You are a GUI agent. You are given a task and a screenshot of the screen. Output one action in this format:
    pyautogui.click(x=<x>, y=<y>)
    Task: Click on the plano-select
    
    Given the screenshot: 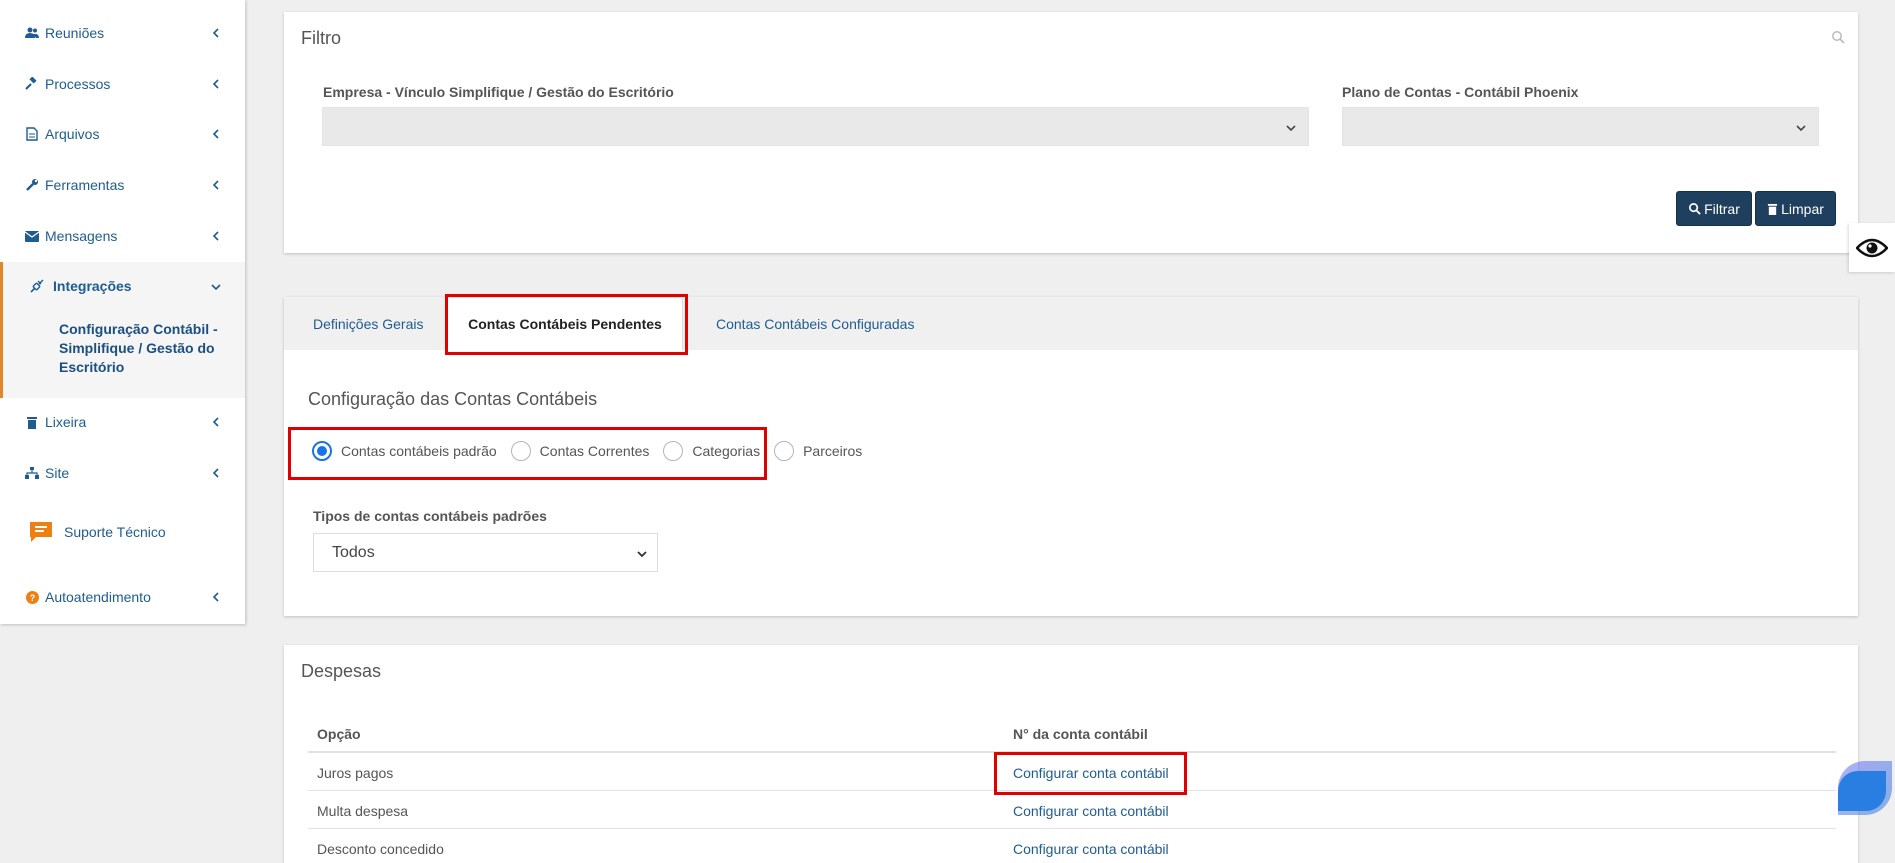 What is the action you would take?
    pyautogui.click(x=1580, y=126)
    